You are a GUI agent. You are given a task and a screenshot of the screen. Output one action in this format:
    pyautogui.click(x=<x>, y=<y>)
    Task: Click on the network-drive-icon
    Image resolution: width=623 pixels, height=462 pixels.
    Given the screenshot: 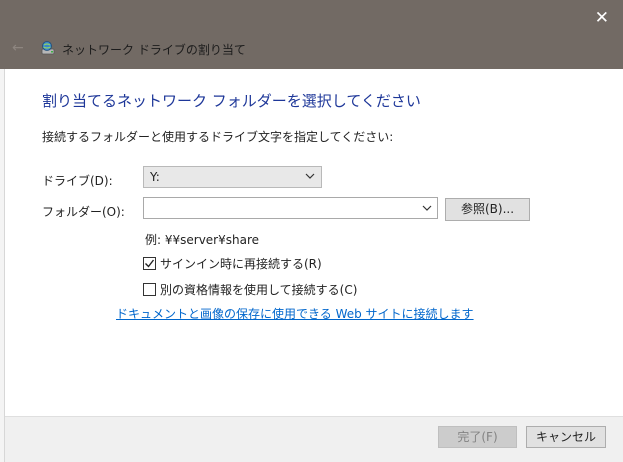 What is the action you would take?
    pyautogui.click(x=48, y=48)
    